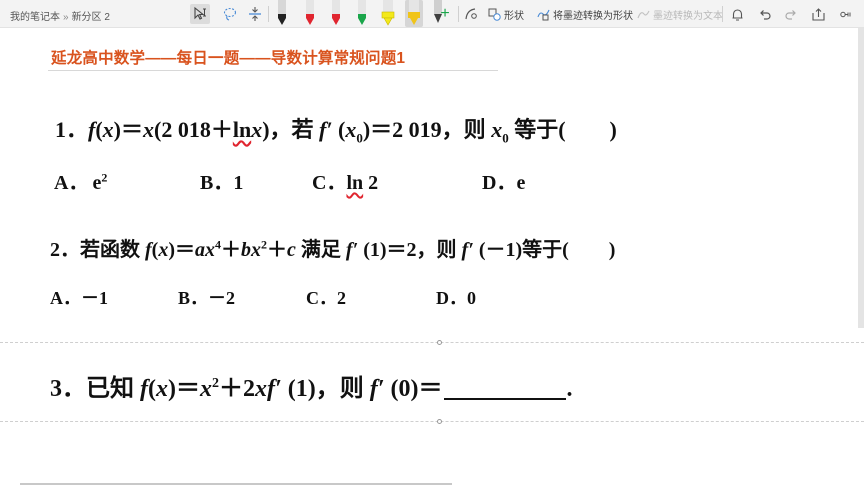  Describe the element at coordinates (144, 389) in the screenshot. I see `q3-f: f` at that location.